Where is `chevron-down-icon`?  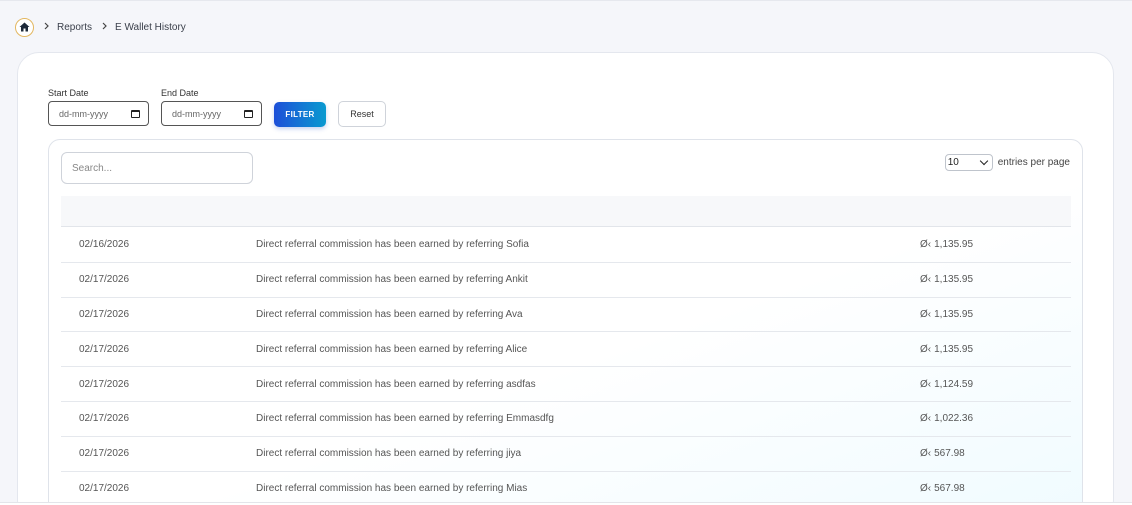
chevron-down-icon is located at coordinates (983, 160).